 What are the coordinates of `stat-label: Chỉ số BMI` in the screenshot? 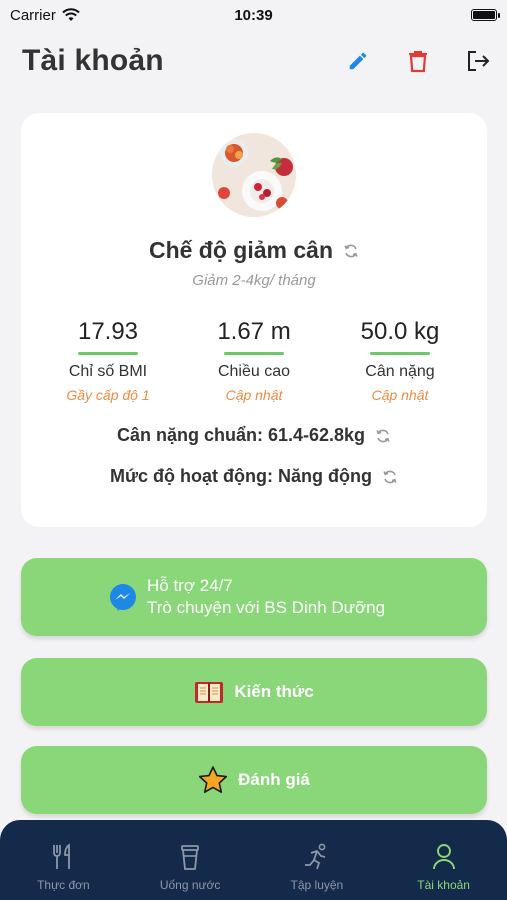 It's located at (108, 371).